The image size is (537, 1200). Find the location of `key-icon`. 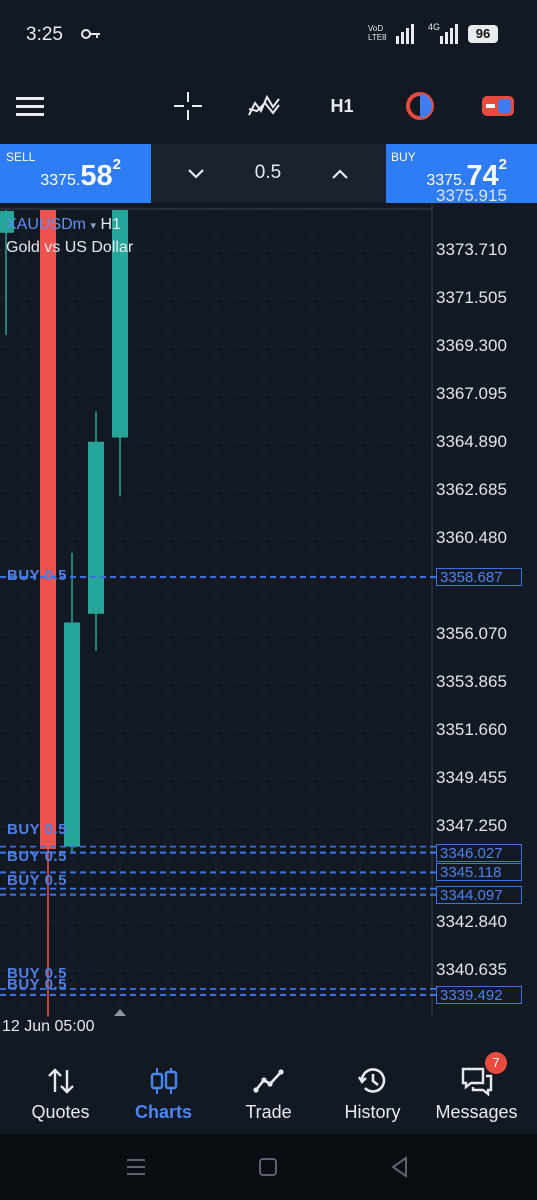

key-icon is located at coordinates (90, 34).